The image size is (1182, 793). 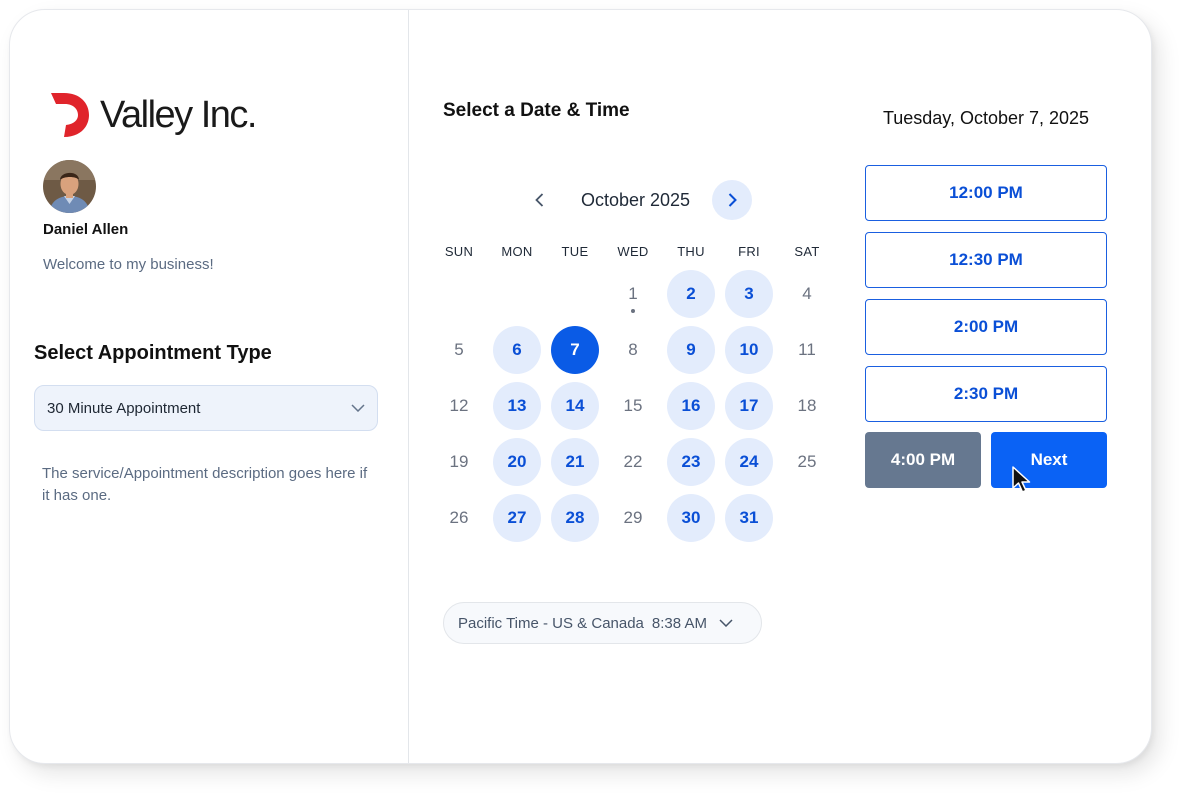 I want to click on calendar-cell: 18, so click(x=807, y=406).